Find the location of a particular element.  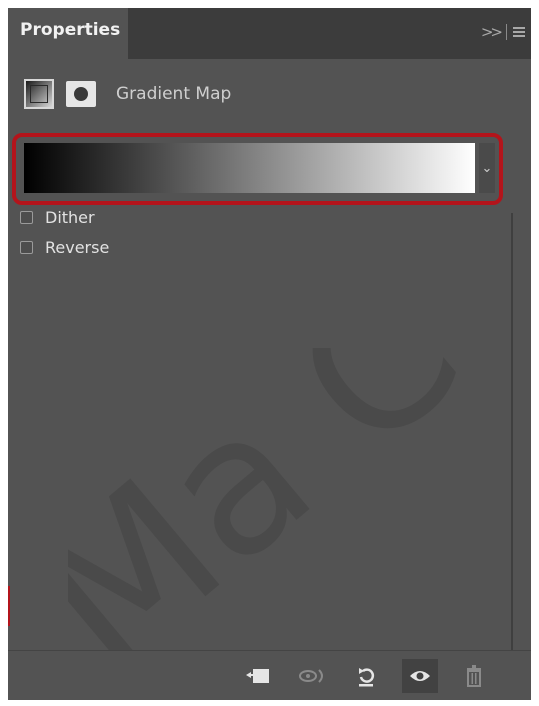

clip-to-layer-icon is located at coordinates (257, 676).